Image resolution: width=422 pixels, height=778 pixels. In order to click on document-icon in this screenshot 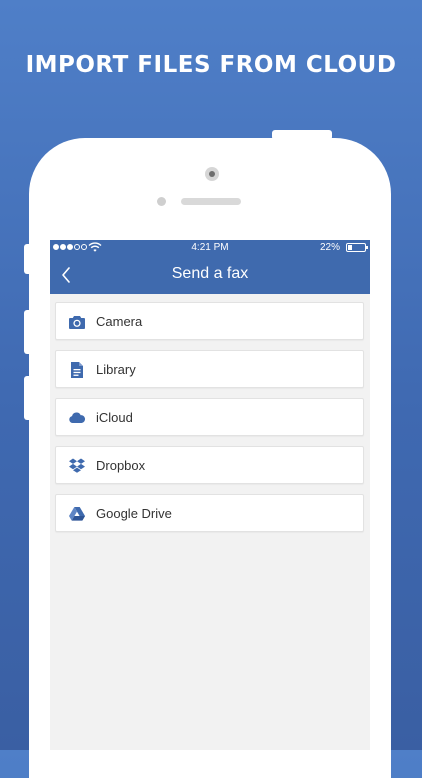, I will do `click(77, 370)`.